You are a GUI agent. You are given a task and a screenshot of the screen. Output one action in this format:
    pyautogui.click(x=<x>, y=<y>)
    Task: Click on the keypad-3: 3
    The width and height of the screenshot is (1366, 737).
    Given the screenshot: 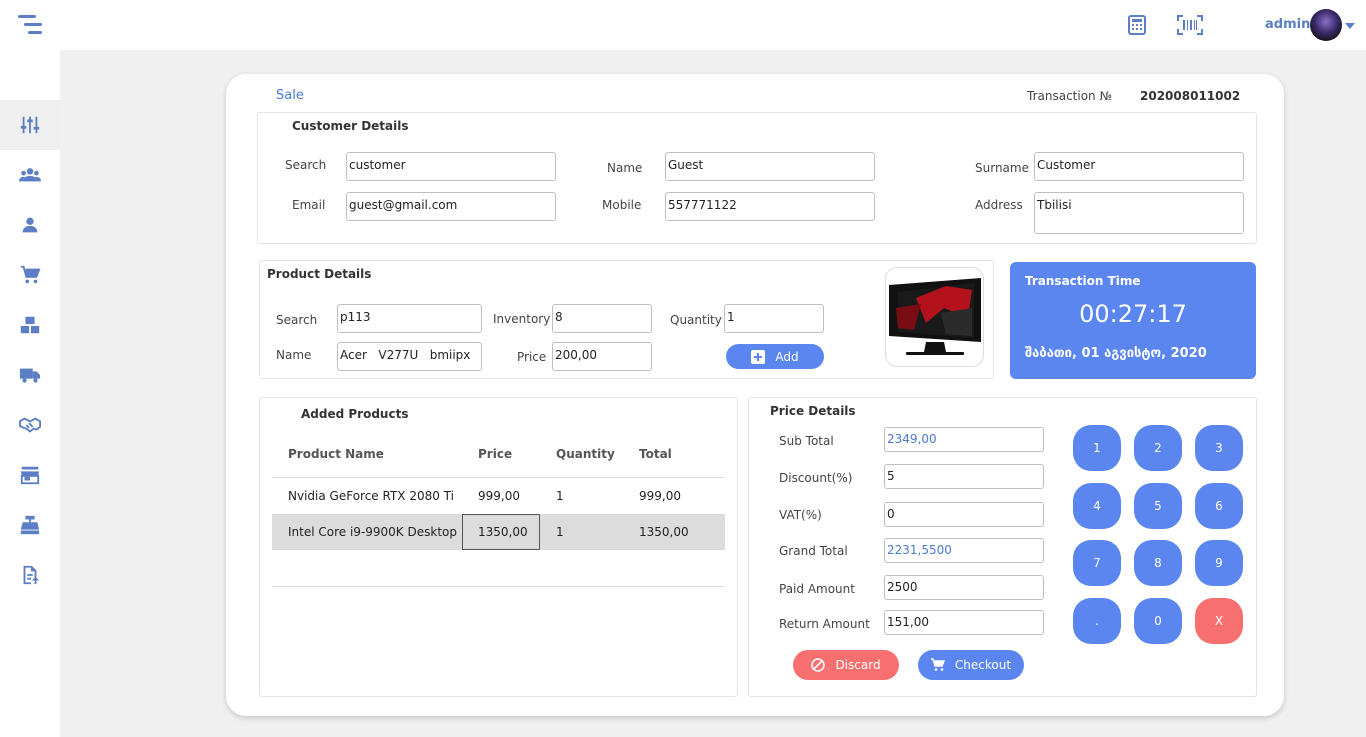 What is the action you would take?
    pyautogui.click(x=1219, y=448)
    